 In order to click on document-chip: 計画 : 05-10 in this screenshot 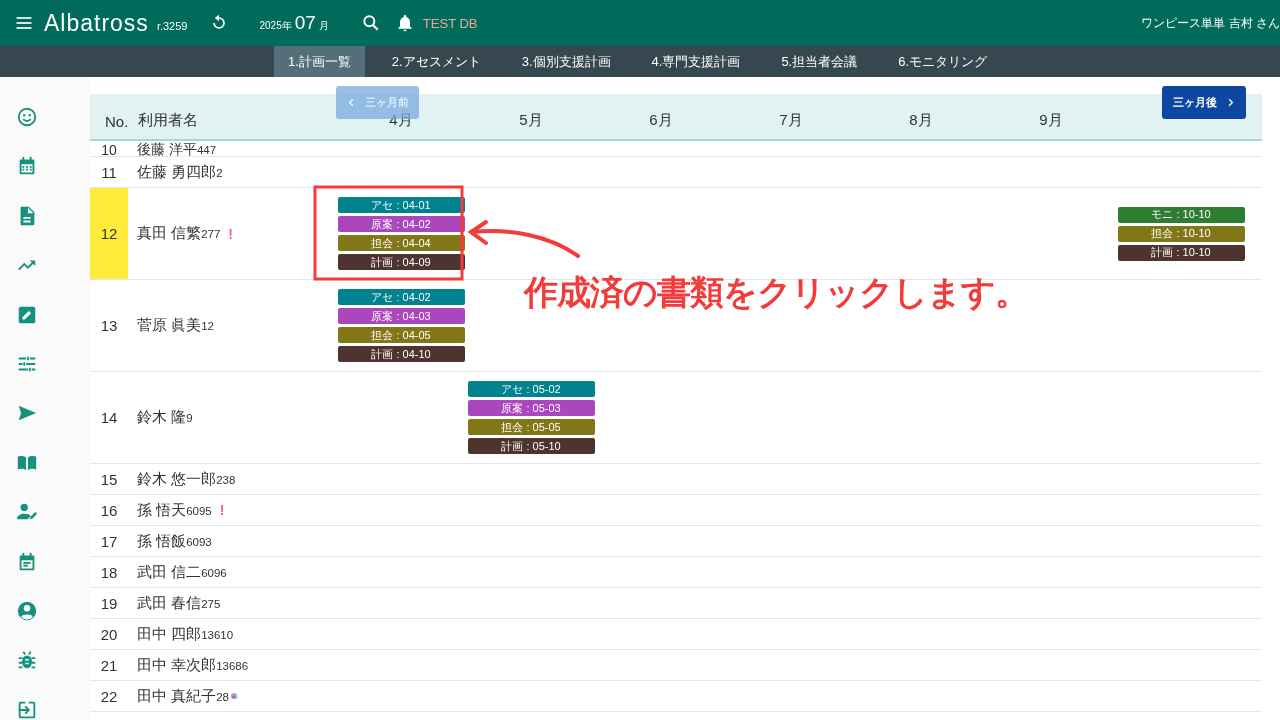, I will do `click(531, 446)`.